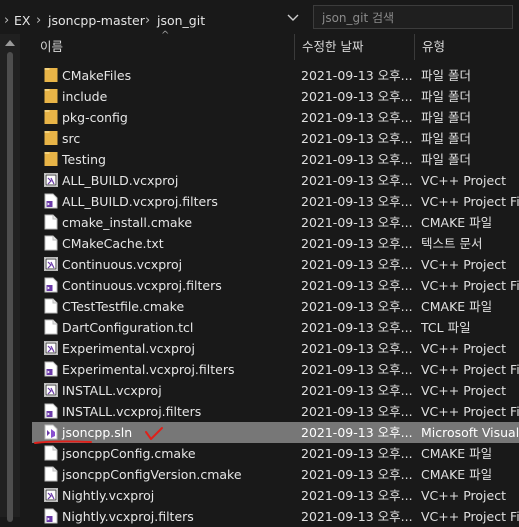  What do you see at coordinates (152, 474) in the screenshot?
I see `file-name: jsoncppConfigVersion.cmake` at bounding box center [152, 474].